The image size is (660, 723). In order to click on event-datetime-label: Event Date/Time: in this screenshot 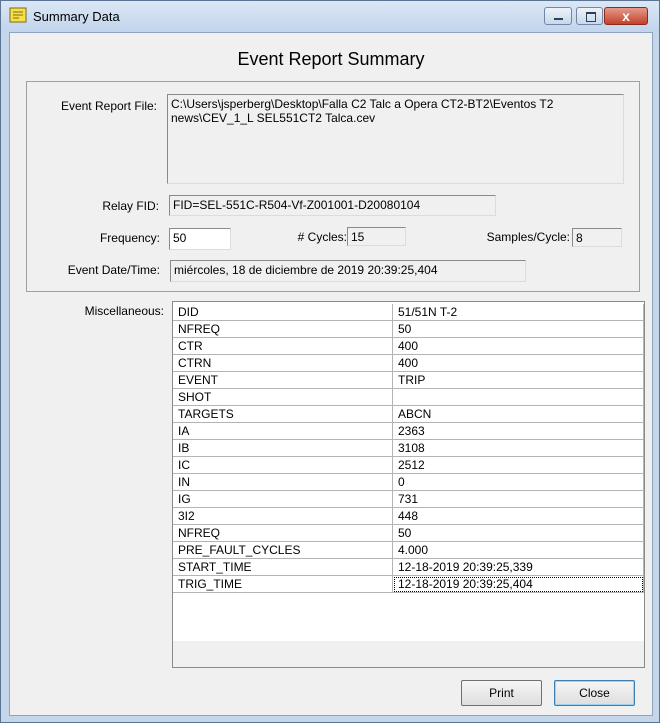, I will do `click(113, 270)`.